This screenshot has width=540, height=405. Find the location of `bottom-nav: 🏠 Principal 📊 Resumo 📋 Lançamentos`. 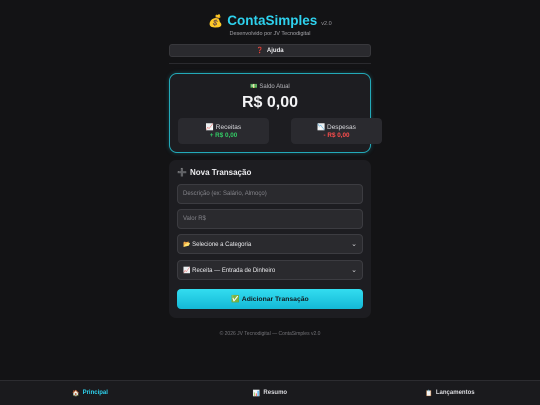

bottom-nav: 🏠 Principal 📊 Resumo 📋 Lançamentos is located at coordinates (270, 392).